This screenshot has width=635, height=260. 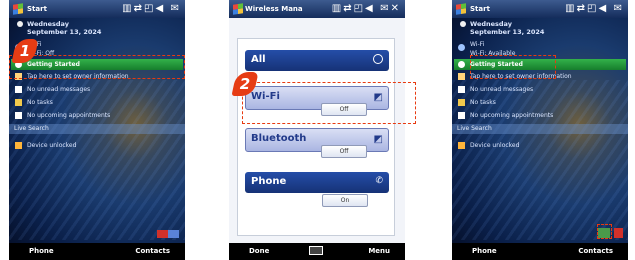 I want to click on bluetooth-settings-icon: ◩, so click(x=378, y=139).